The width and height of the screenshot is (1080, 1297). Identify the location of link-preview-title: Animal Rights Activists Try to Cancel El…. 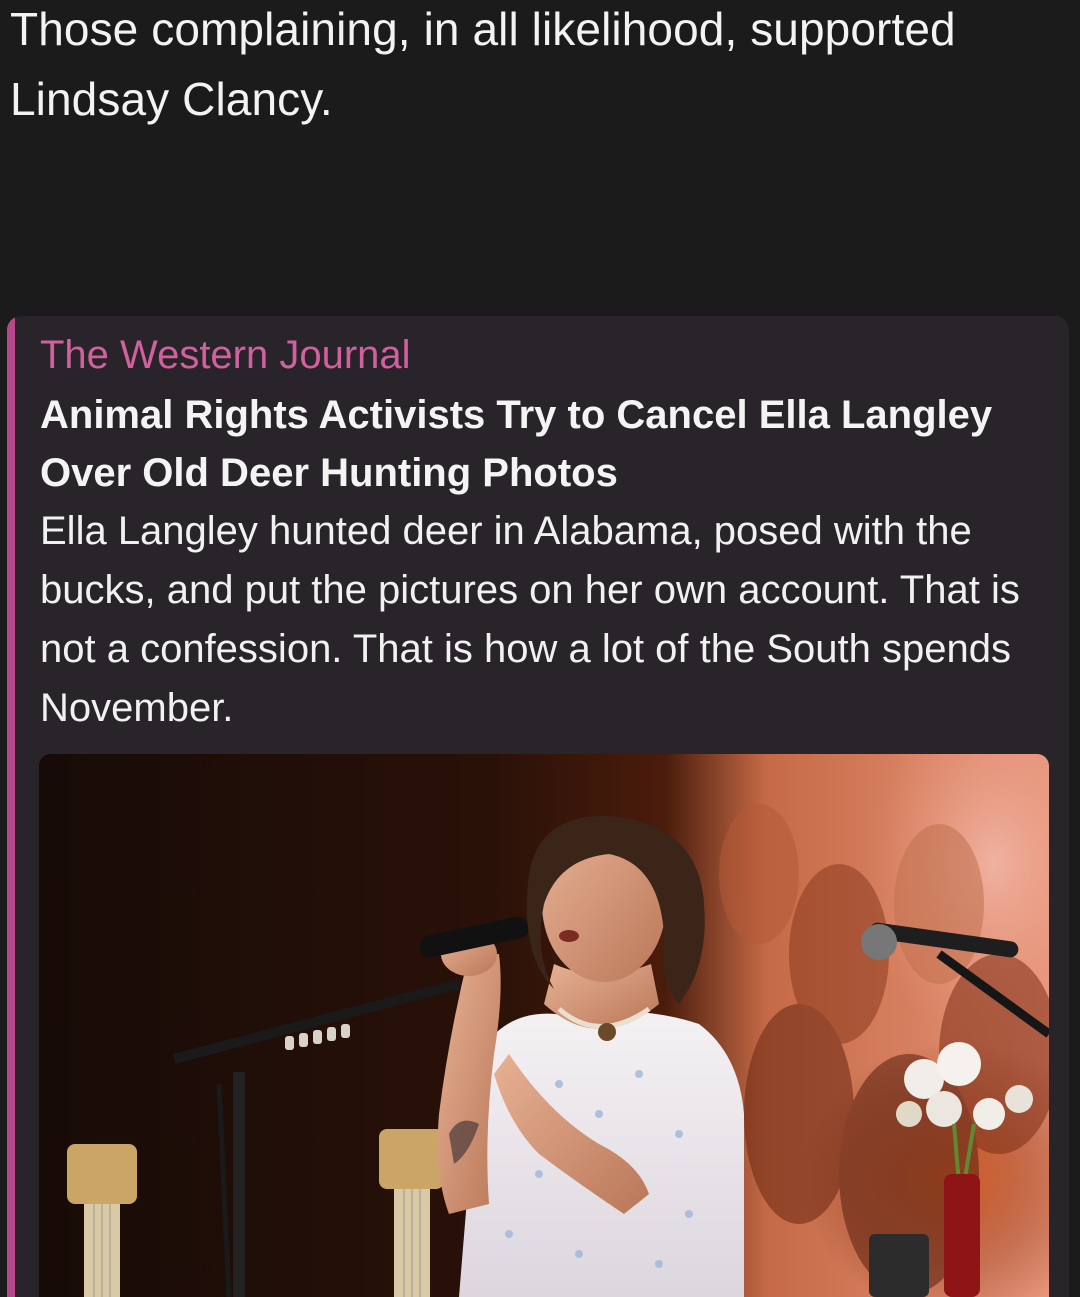
(545, 444).